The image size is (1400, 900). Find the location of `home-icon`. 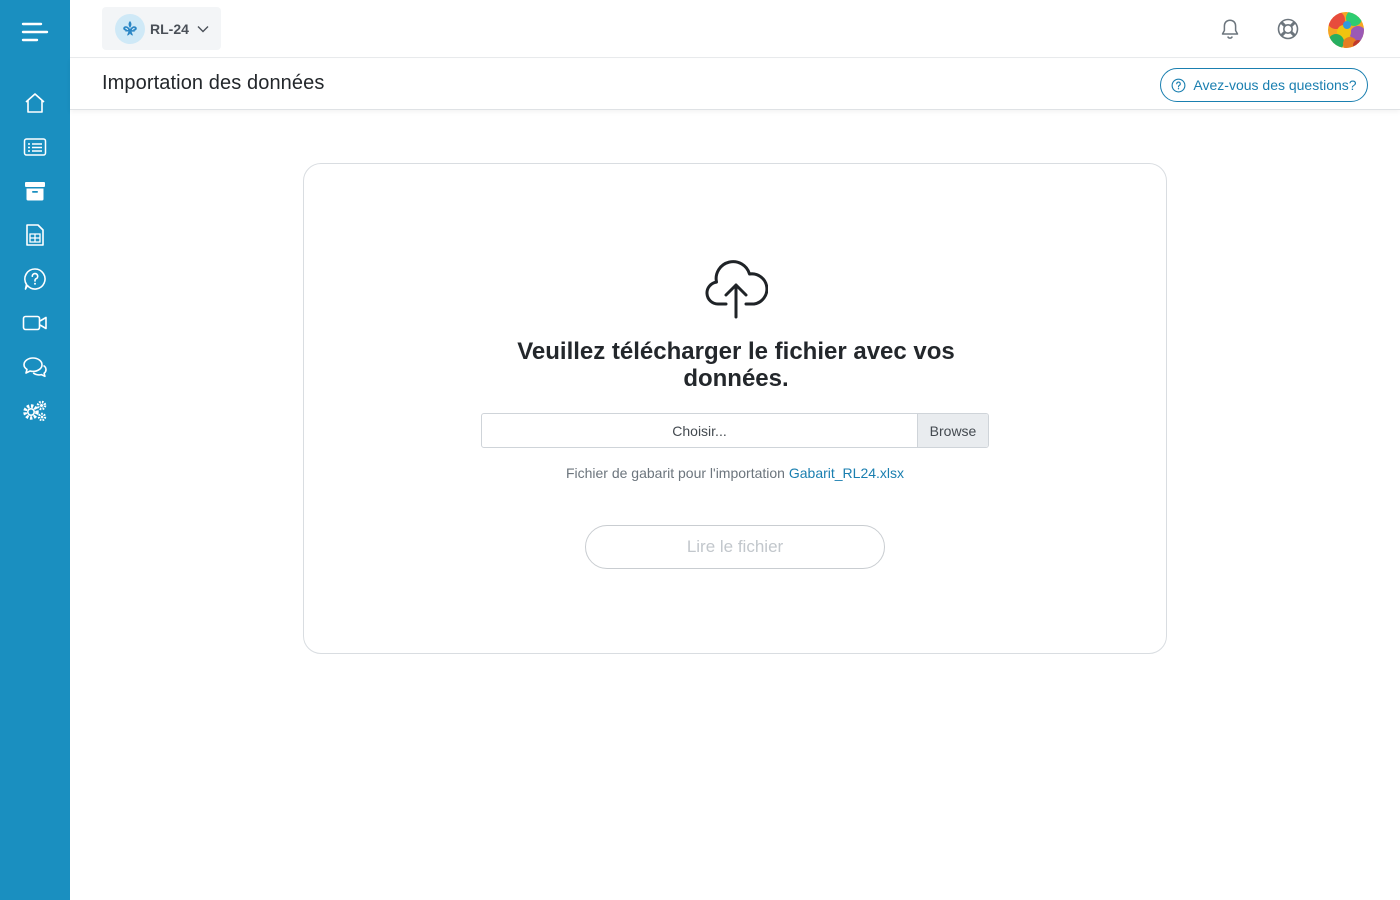

home-icon is located at coordinates (35, 103).